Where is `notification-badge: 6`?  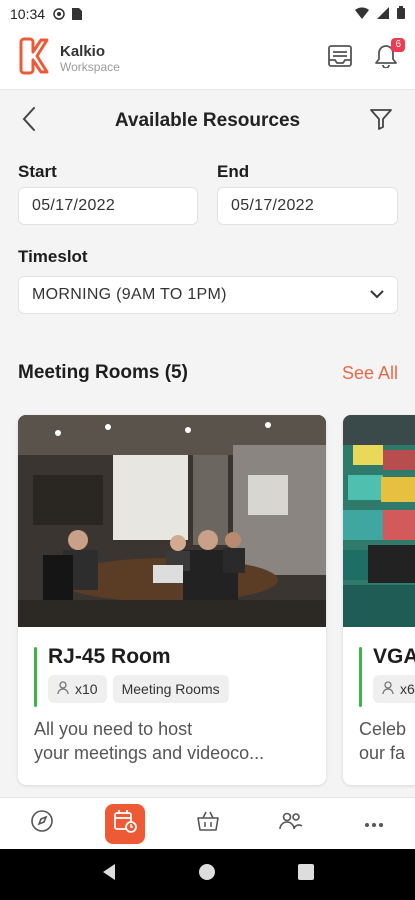 notification-badge: 6 is located at coordinates (398, 45).